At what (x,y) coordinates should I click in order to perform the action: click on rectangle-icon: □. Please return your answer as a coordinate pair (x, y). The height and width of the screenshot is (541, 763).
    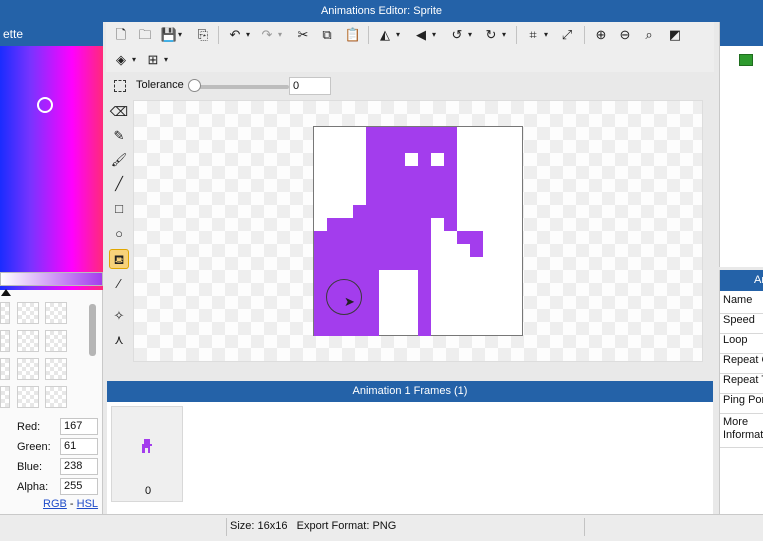
    Looking at the image, I should click on (119, 209).